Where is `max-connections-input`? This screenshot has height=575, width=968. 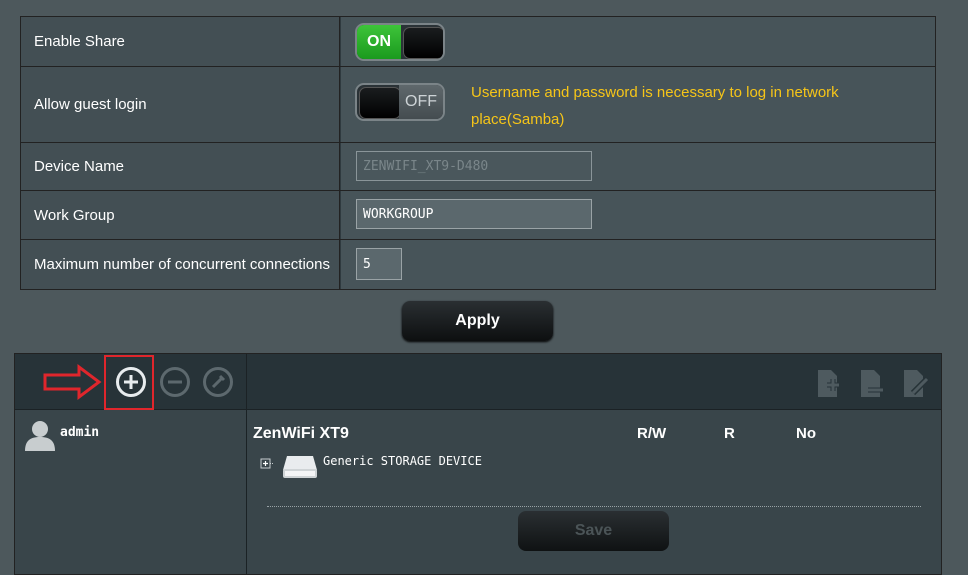
max-connections-input is located at coordinates (379, 264).